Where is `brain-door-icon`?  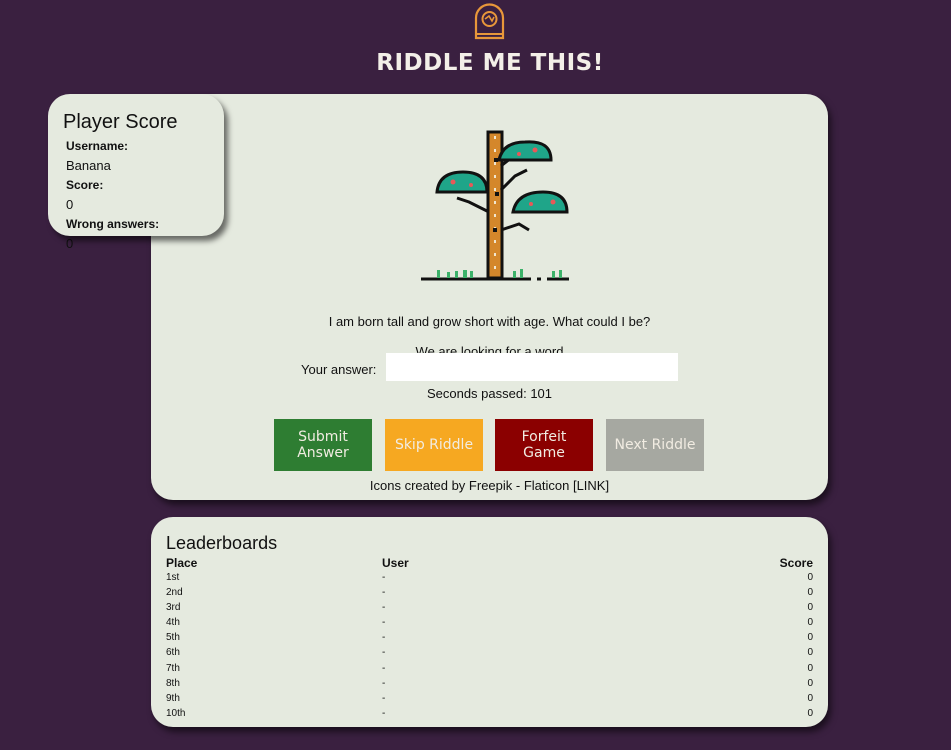 brain-door-icon is located at coordinates (489, 21).